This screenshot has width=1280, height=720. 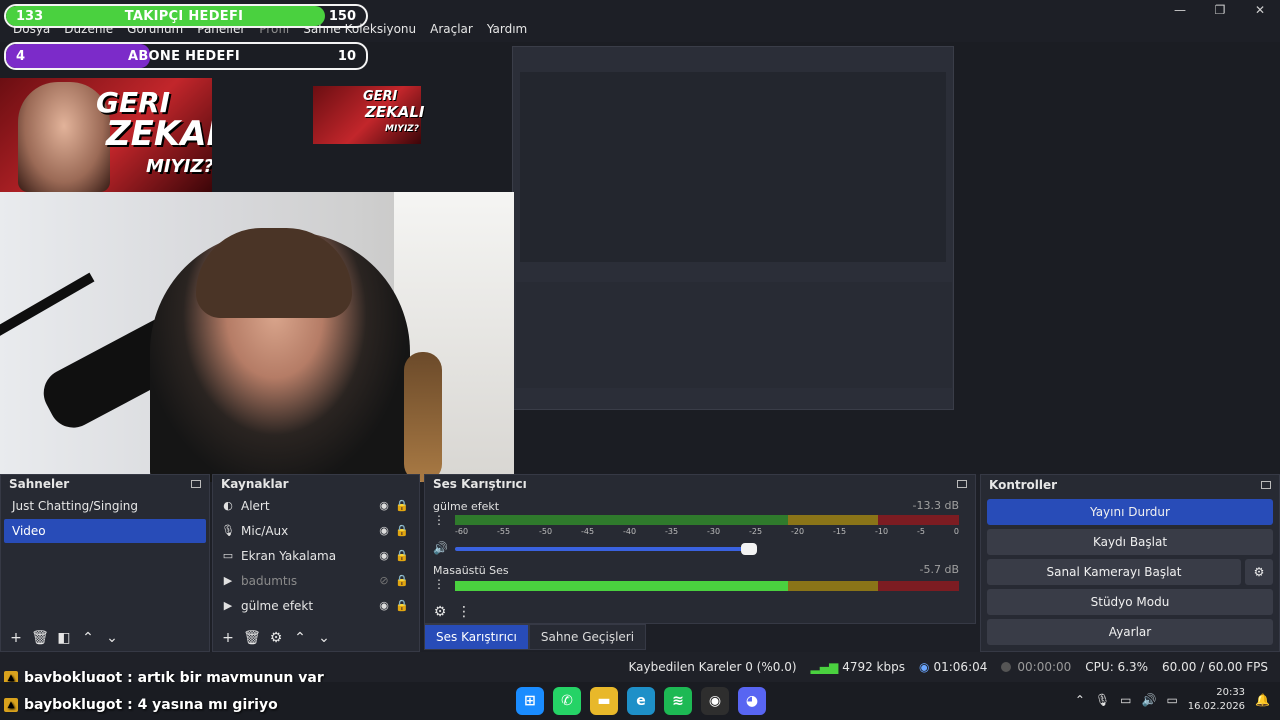 I want to click on chat-text: : 4 yasına mı giriyo, so click(x=202, y=705).